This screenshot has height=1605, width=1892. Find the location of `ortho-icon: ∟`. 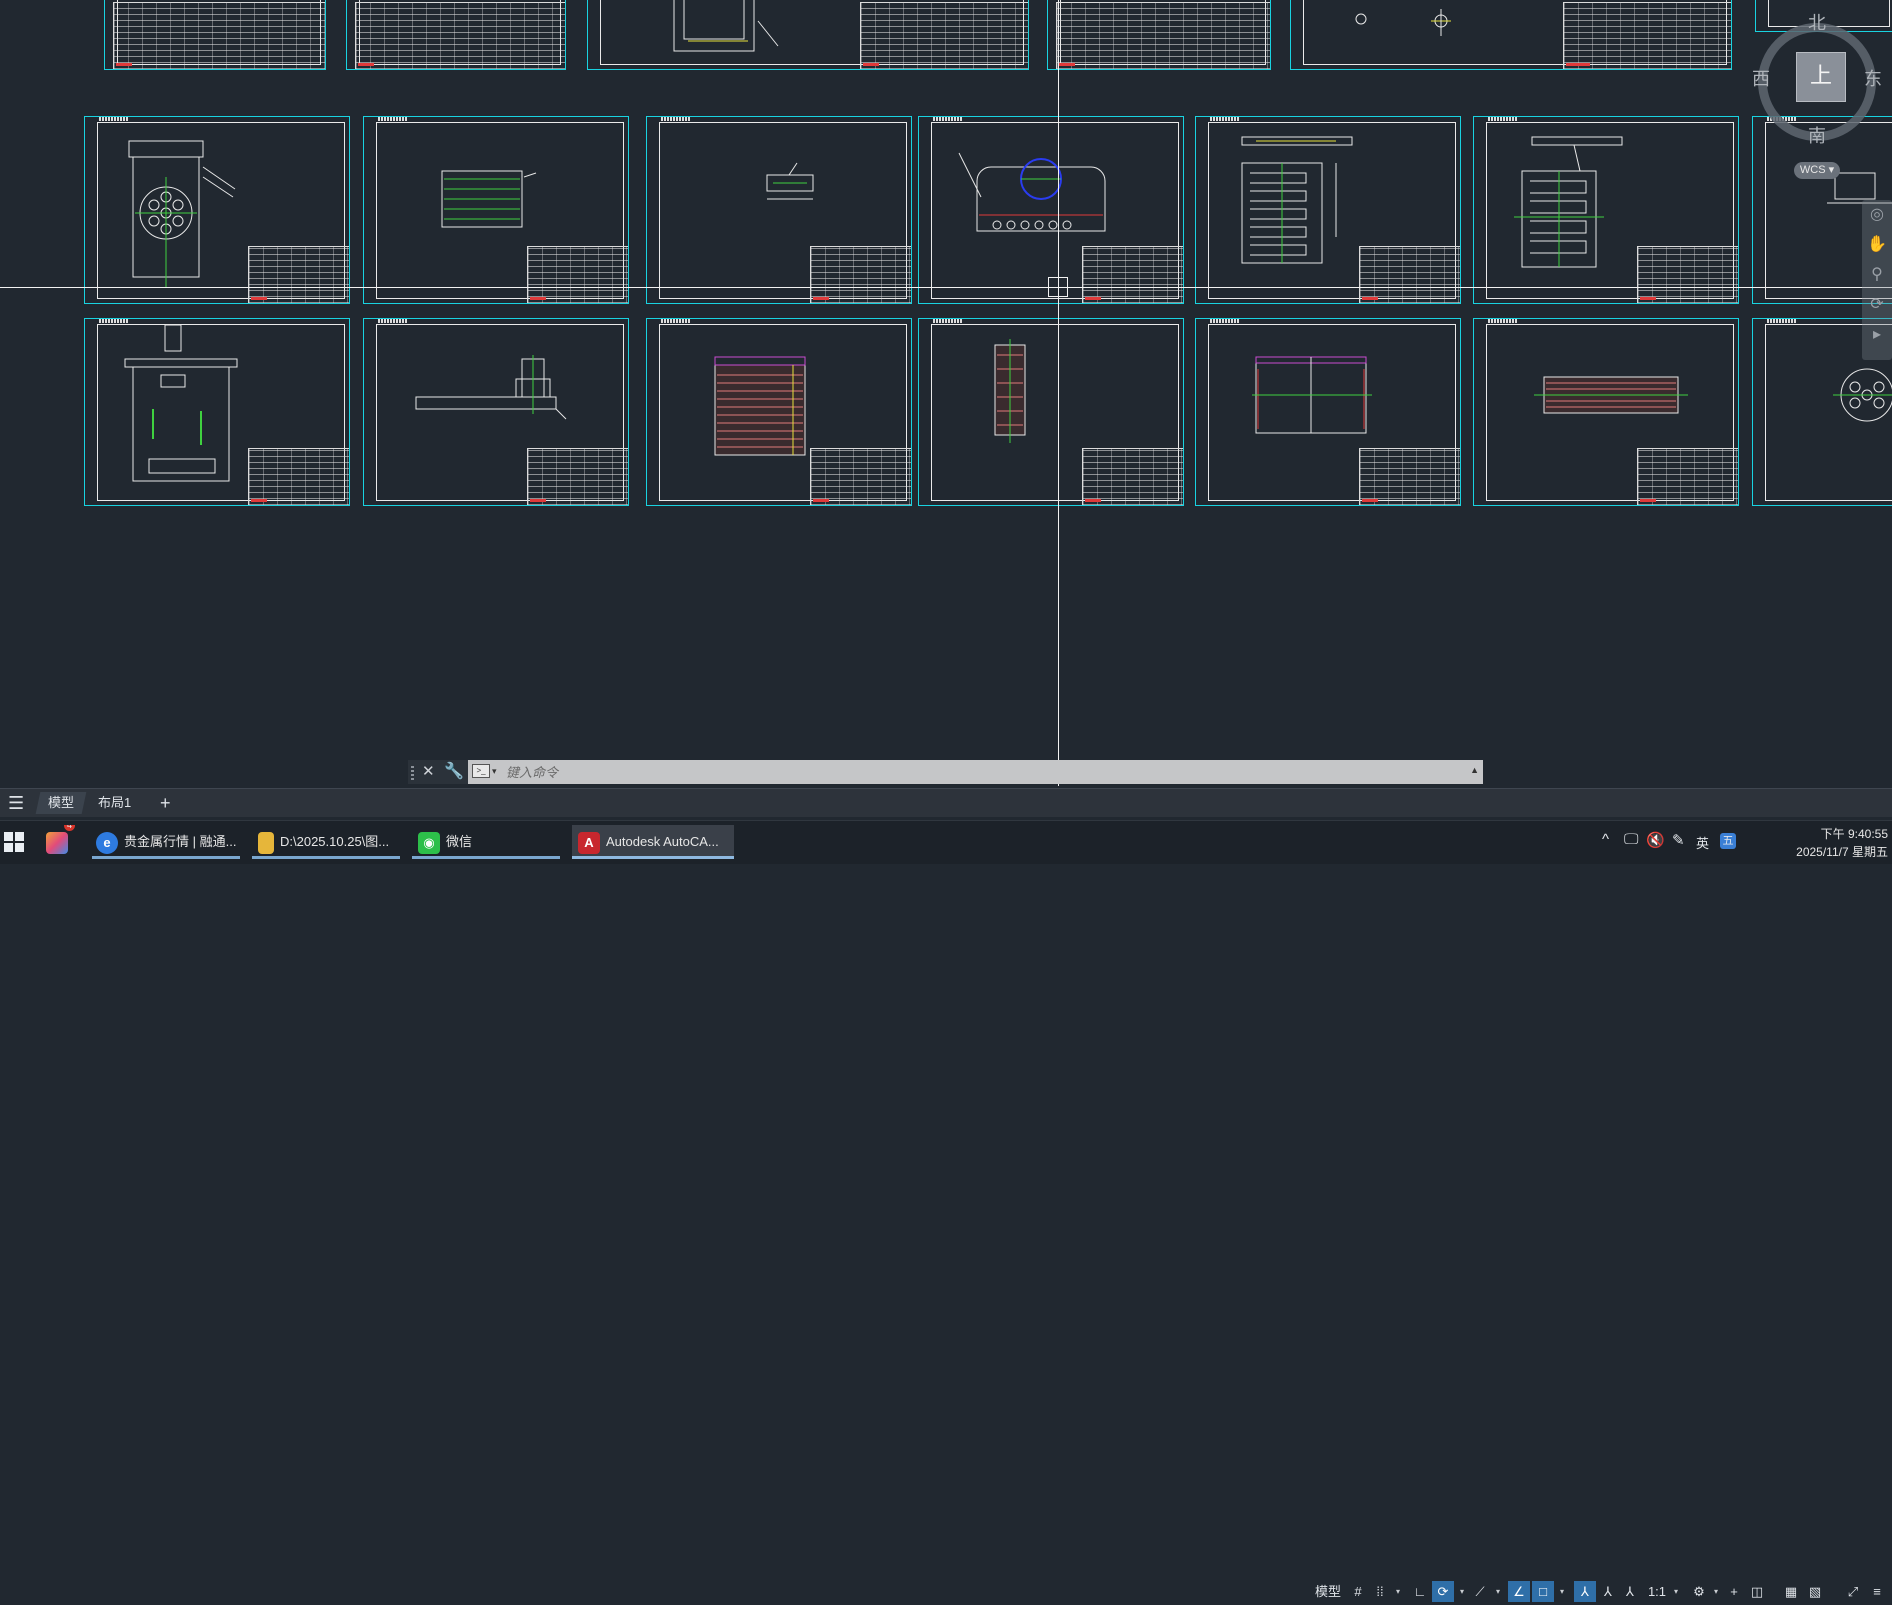

ortho-icon: ∟ is located at coordinates (1420, 1591).